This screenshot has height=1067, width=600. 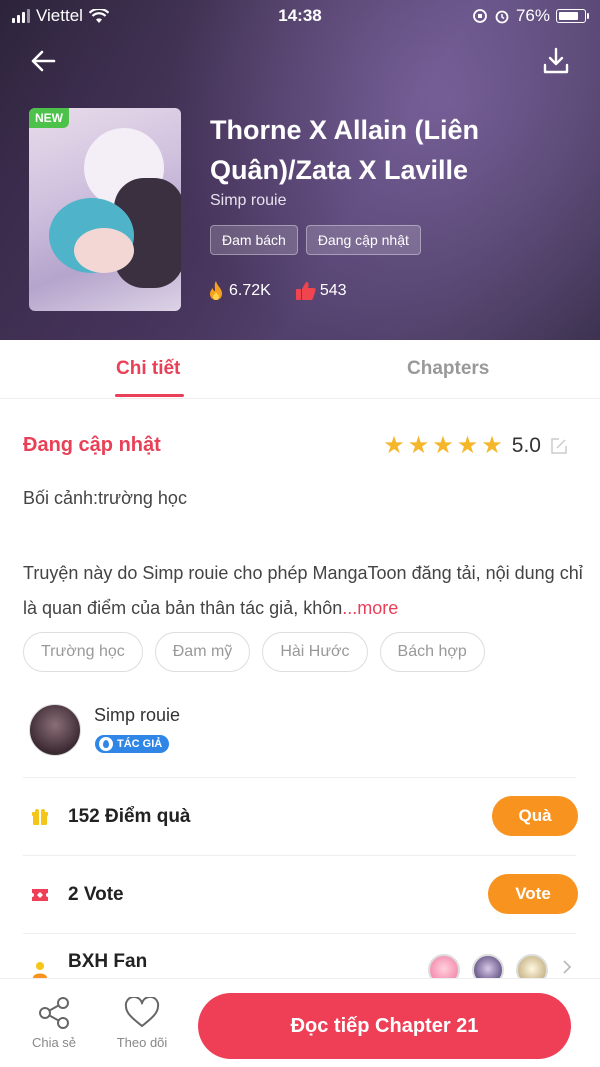 I want to click on follow-button: Theo dõi, so click(x=142, y=1023).